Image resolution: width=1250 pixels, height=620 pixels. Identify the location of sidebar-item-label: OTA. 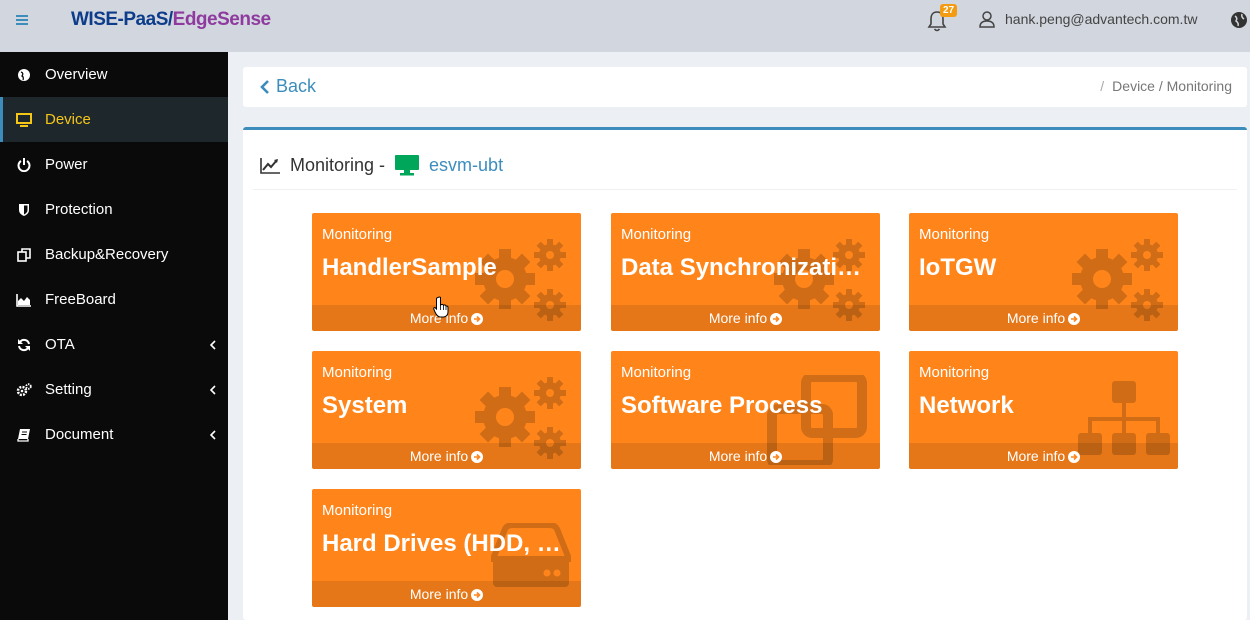
(60, 344).